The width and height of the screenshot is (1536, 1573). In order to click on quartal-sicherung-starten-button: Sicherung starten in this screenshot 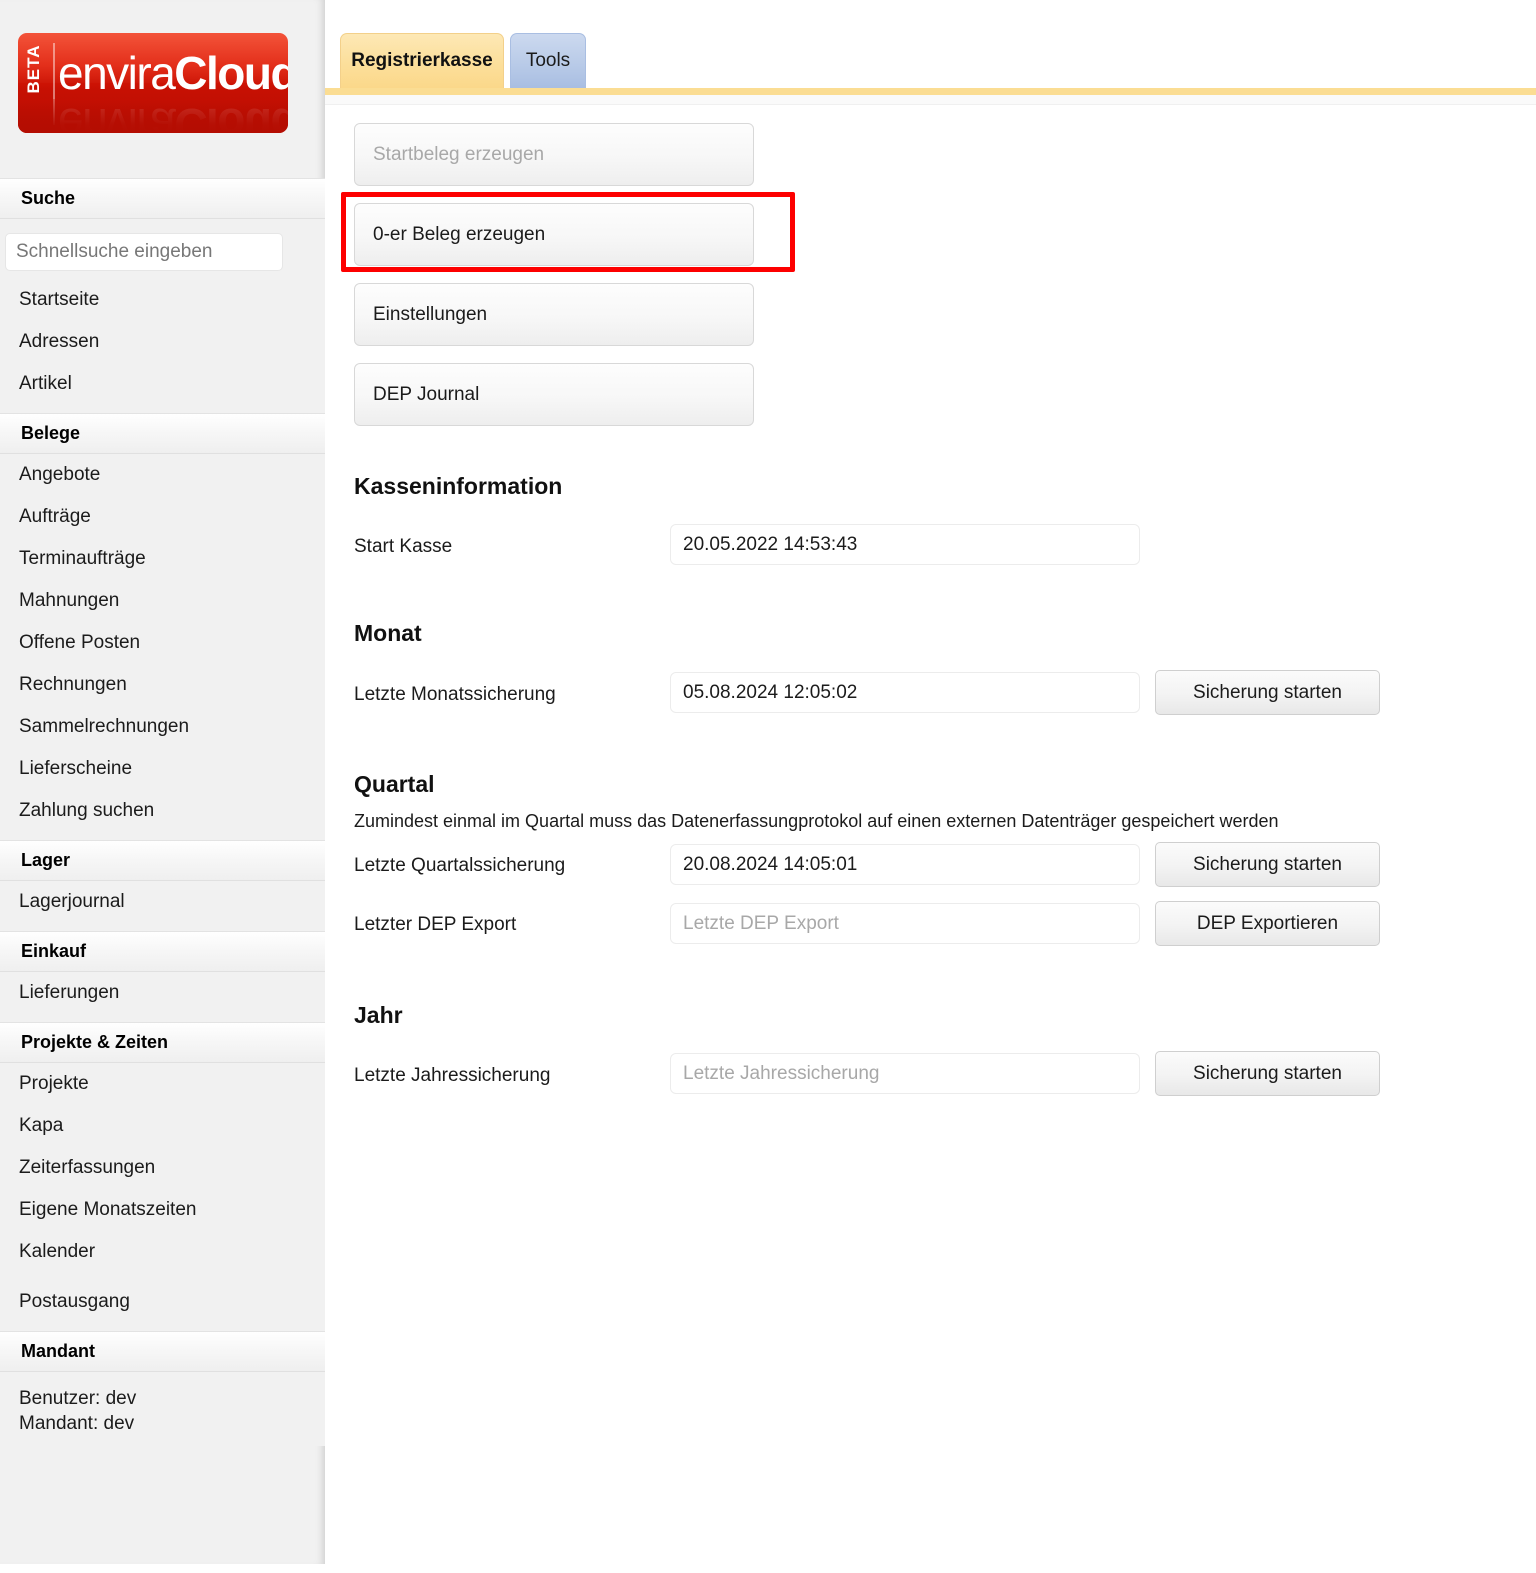, I will do `click(1267, 864)`.